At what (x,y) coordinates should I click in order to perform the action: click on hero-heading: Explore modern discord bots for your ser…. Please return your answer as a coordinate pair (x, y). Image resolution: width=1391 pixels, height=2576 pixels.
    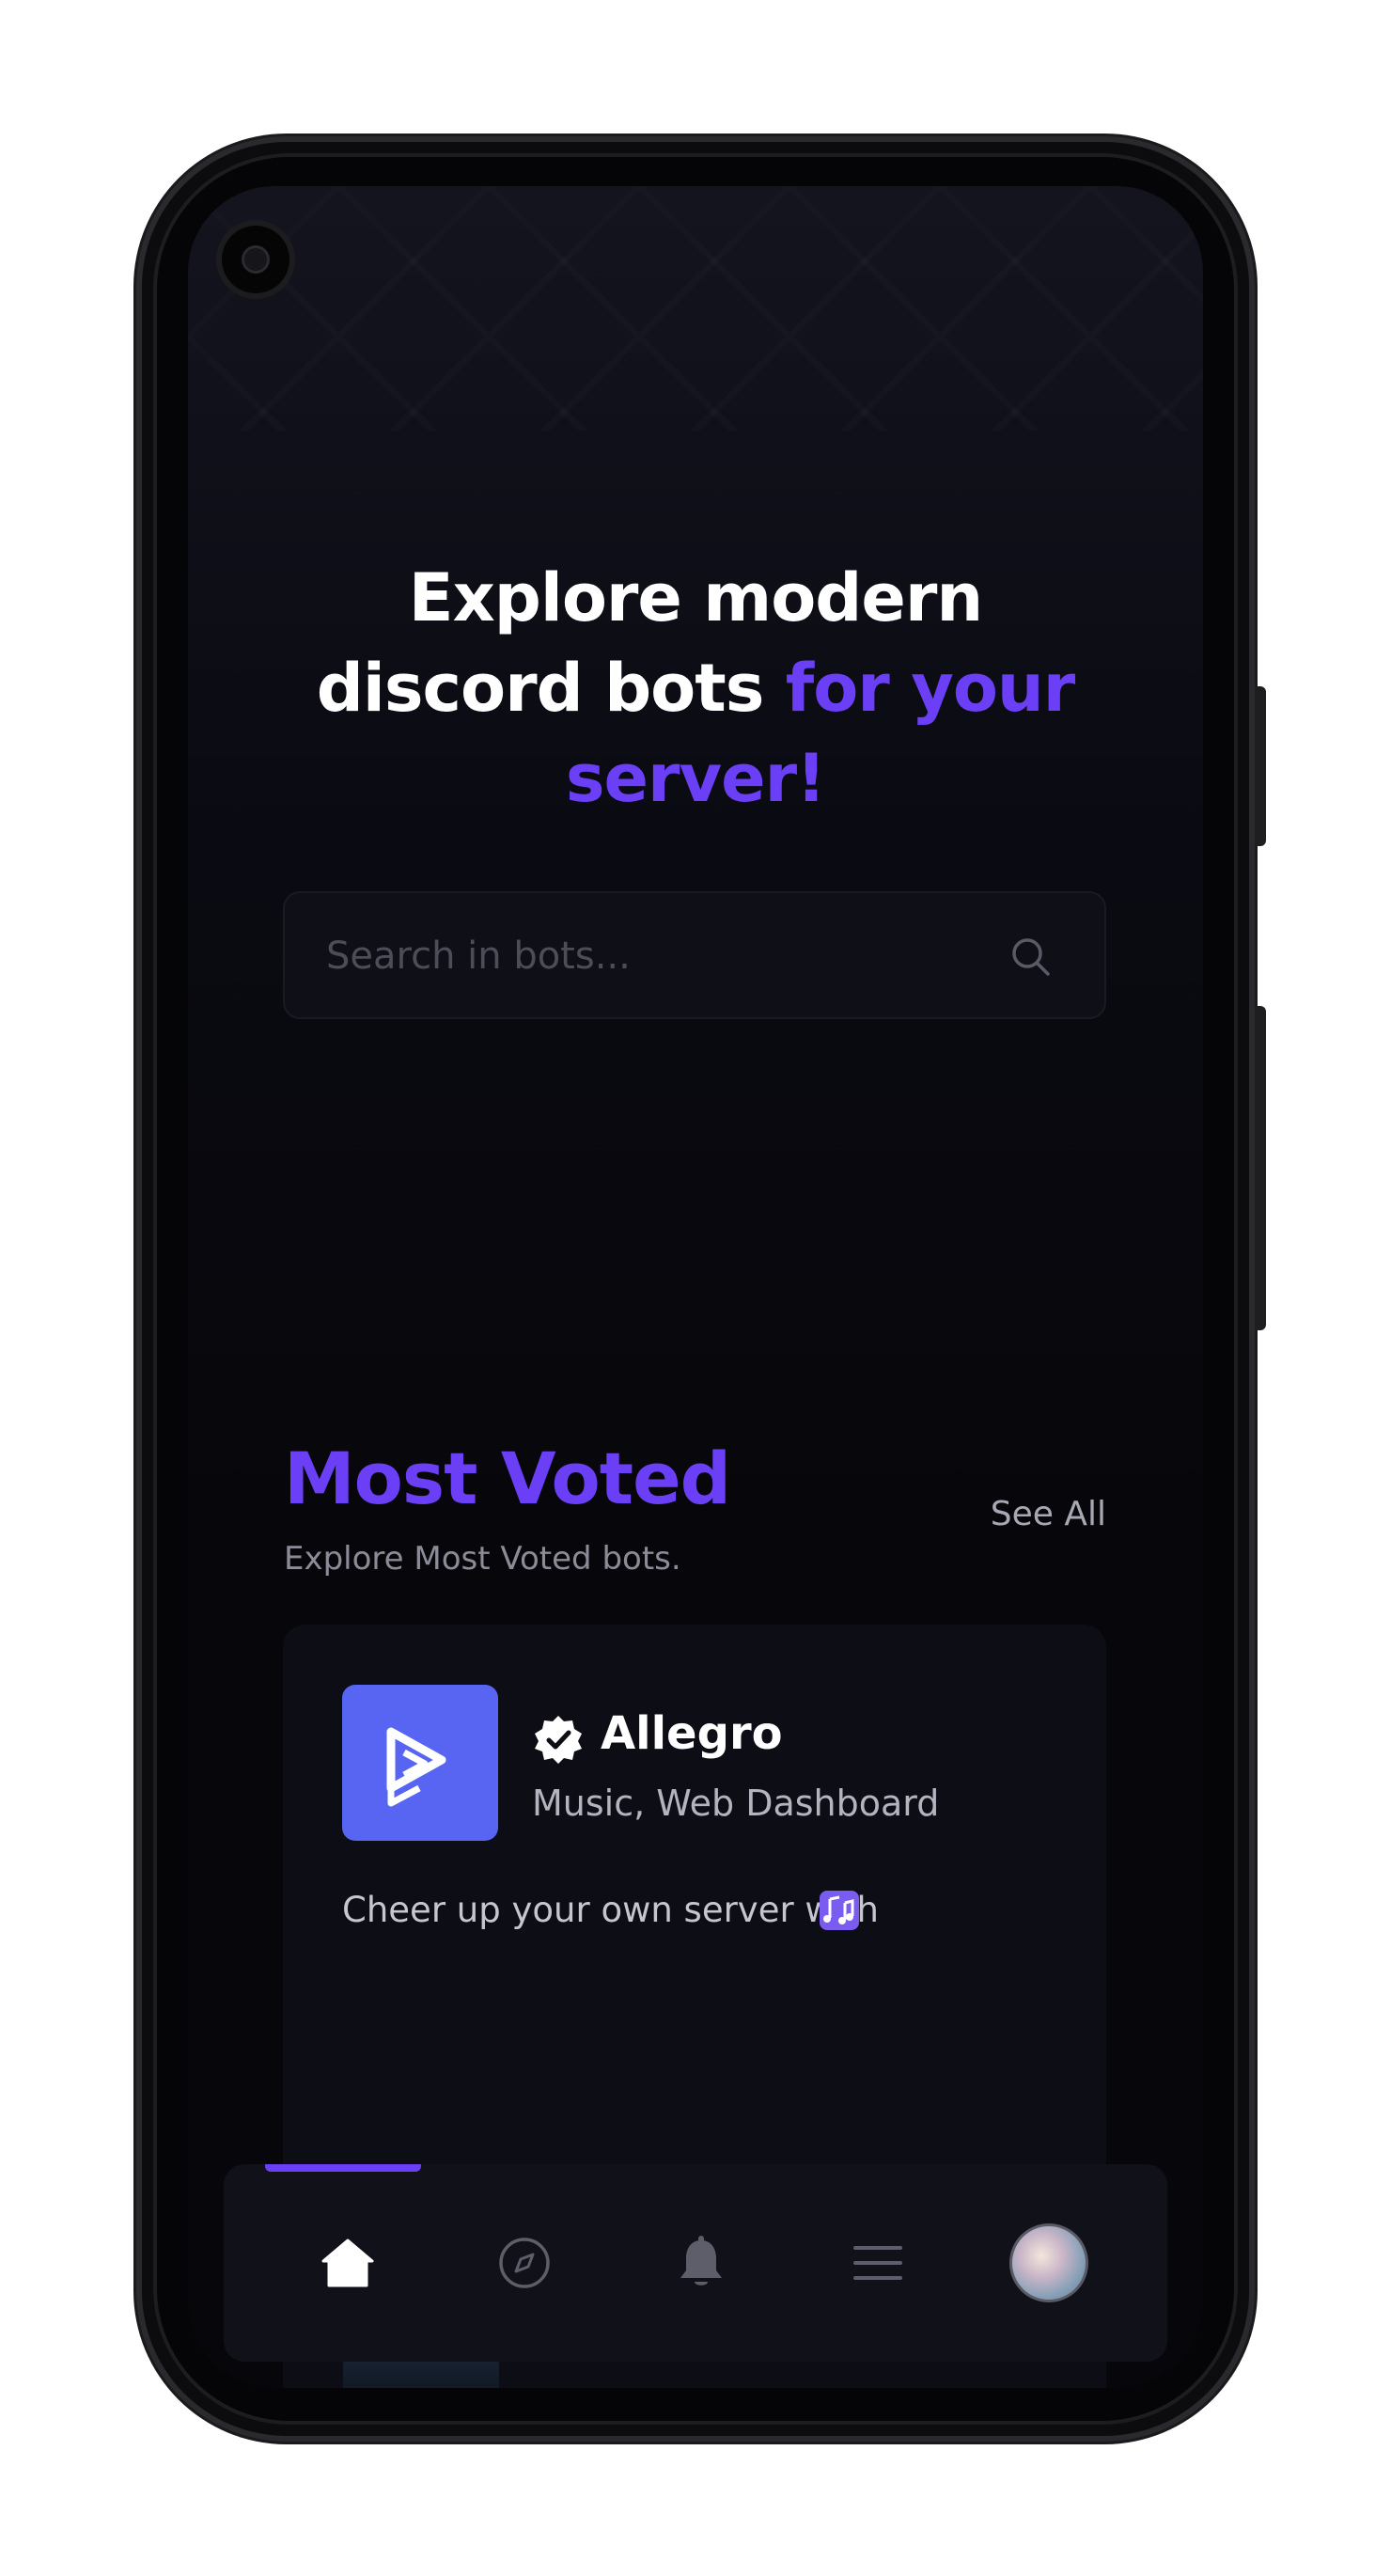
    Looking at the image, I should click on (696, 689).